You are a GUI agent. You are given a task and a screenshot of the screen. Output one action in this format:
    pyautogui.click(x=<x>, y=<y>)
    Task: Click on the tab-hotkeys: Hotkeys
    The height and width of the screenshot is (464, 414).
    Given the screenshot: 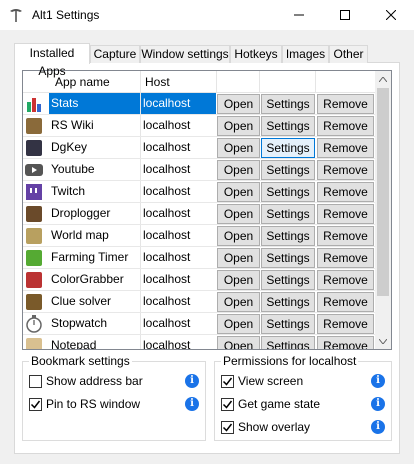 What is the action you would take?
    pyautogui.click(x=256, y=54)
    